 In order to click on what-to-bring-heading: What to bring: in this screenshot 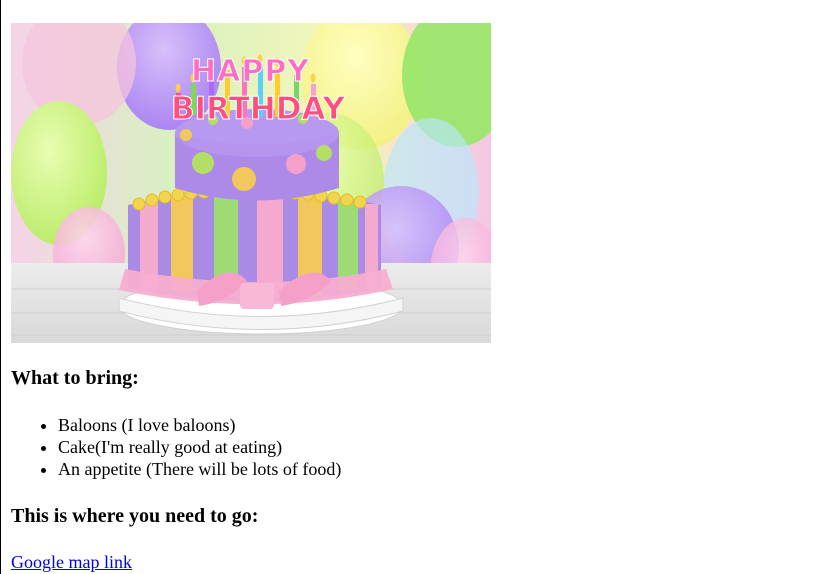, I will do `click(75, 378)`.